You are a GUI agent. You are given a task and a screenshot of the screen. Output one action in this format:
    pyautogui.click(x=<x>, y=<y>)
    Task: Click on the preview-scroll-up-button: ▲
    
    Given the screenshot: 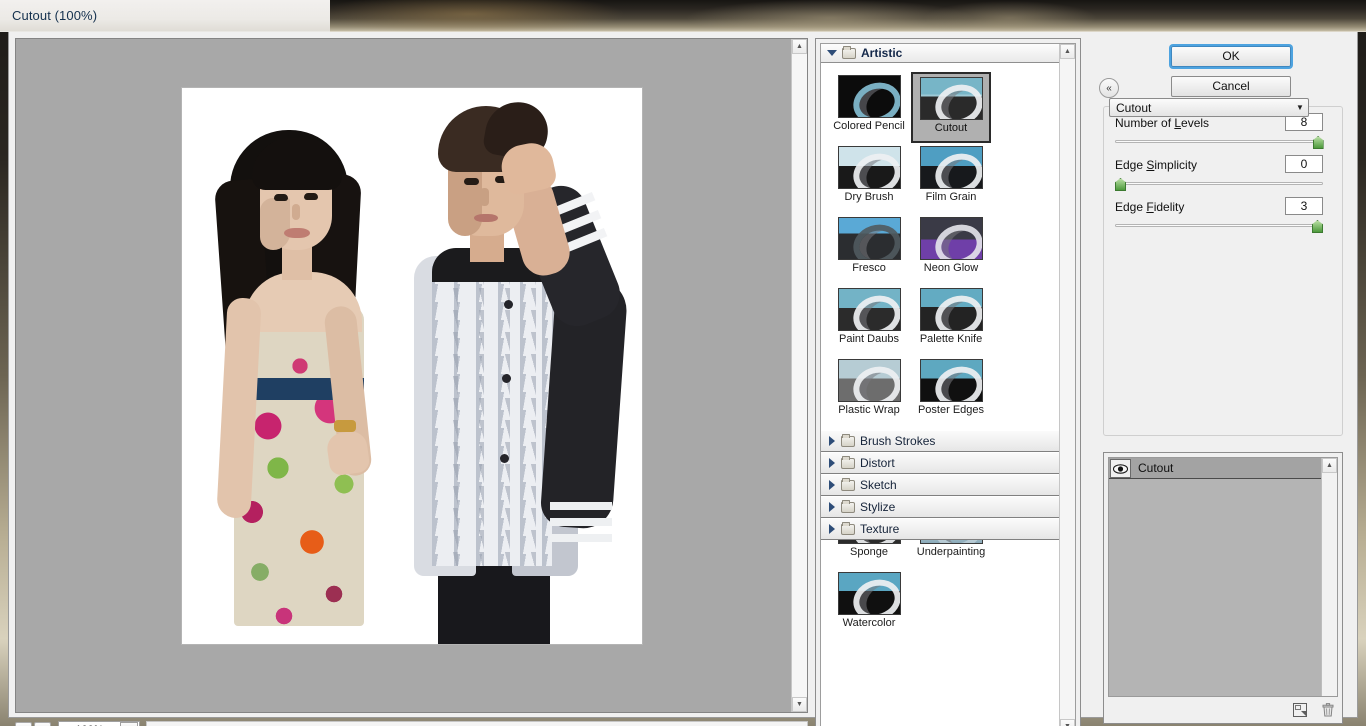 What is the action you would take?
    pyautogui.click(x=799, y=46)
    